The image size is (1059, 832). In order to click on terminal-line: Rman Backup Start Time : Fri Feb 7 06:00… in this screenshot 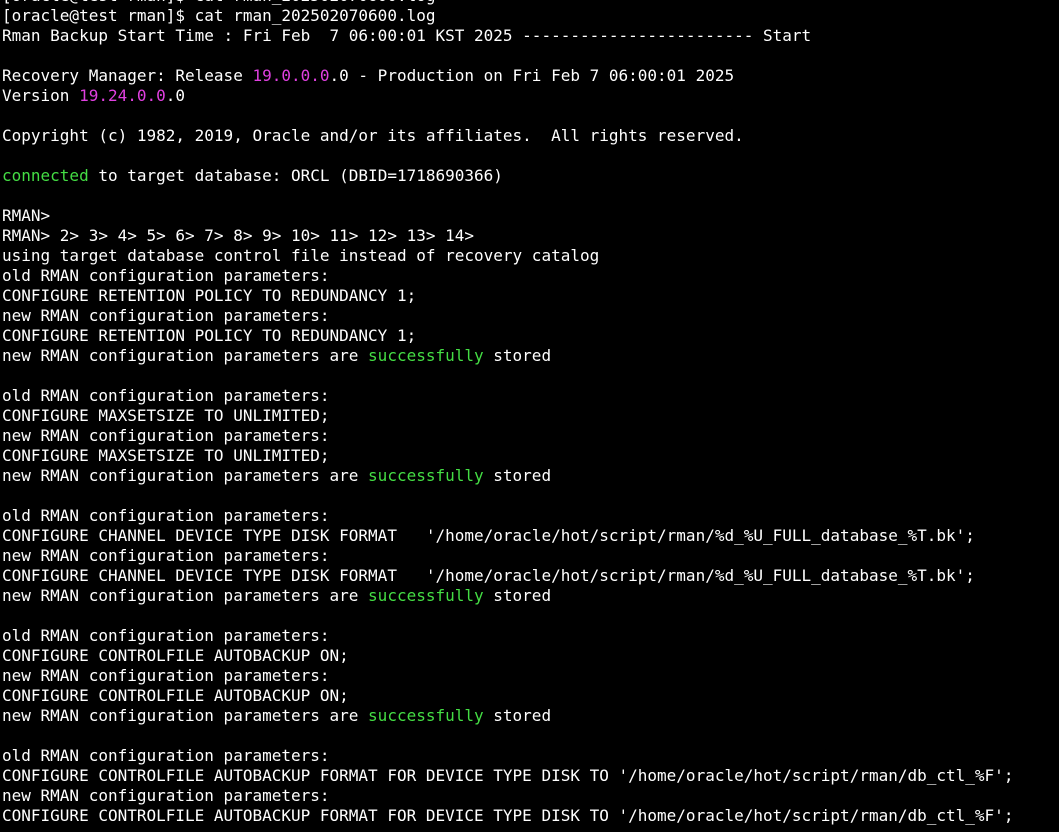, I will do `click(507, 36)`.